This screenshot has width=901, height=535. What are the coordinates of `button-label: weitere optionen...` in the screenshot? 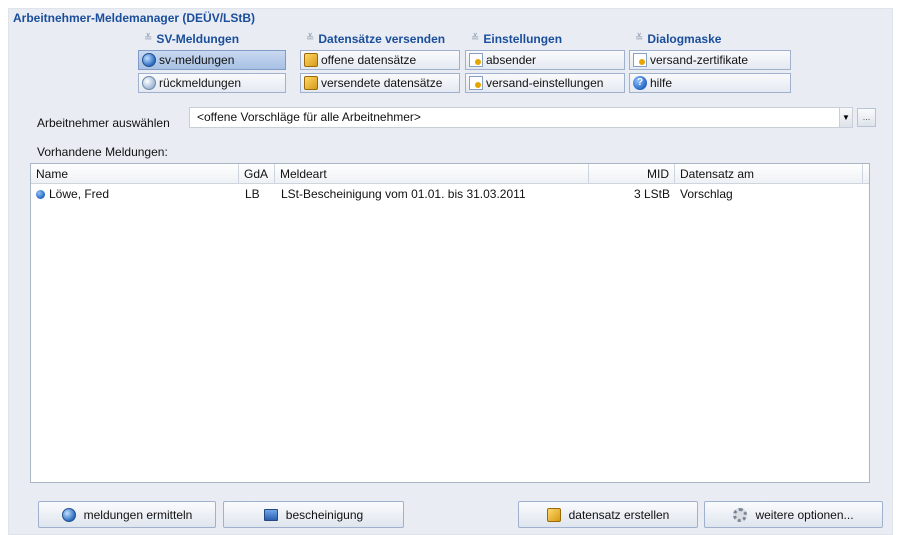 It's located at (804, 514).